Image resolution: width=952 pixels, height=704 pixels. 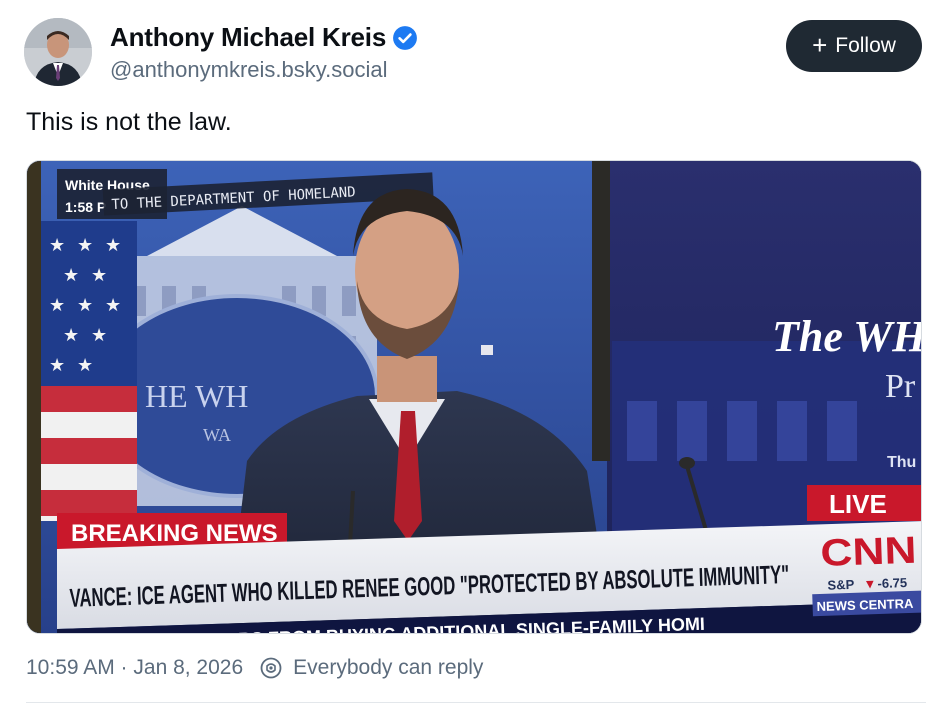 I want to click on post-text: This is not the law., so click(x=129, y=122).